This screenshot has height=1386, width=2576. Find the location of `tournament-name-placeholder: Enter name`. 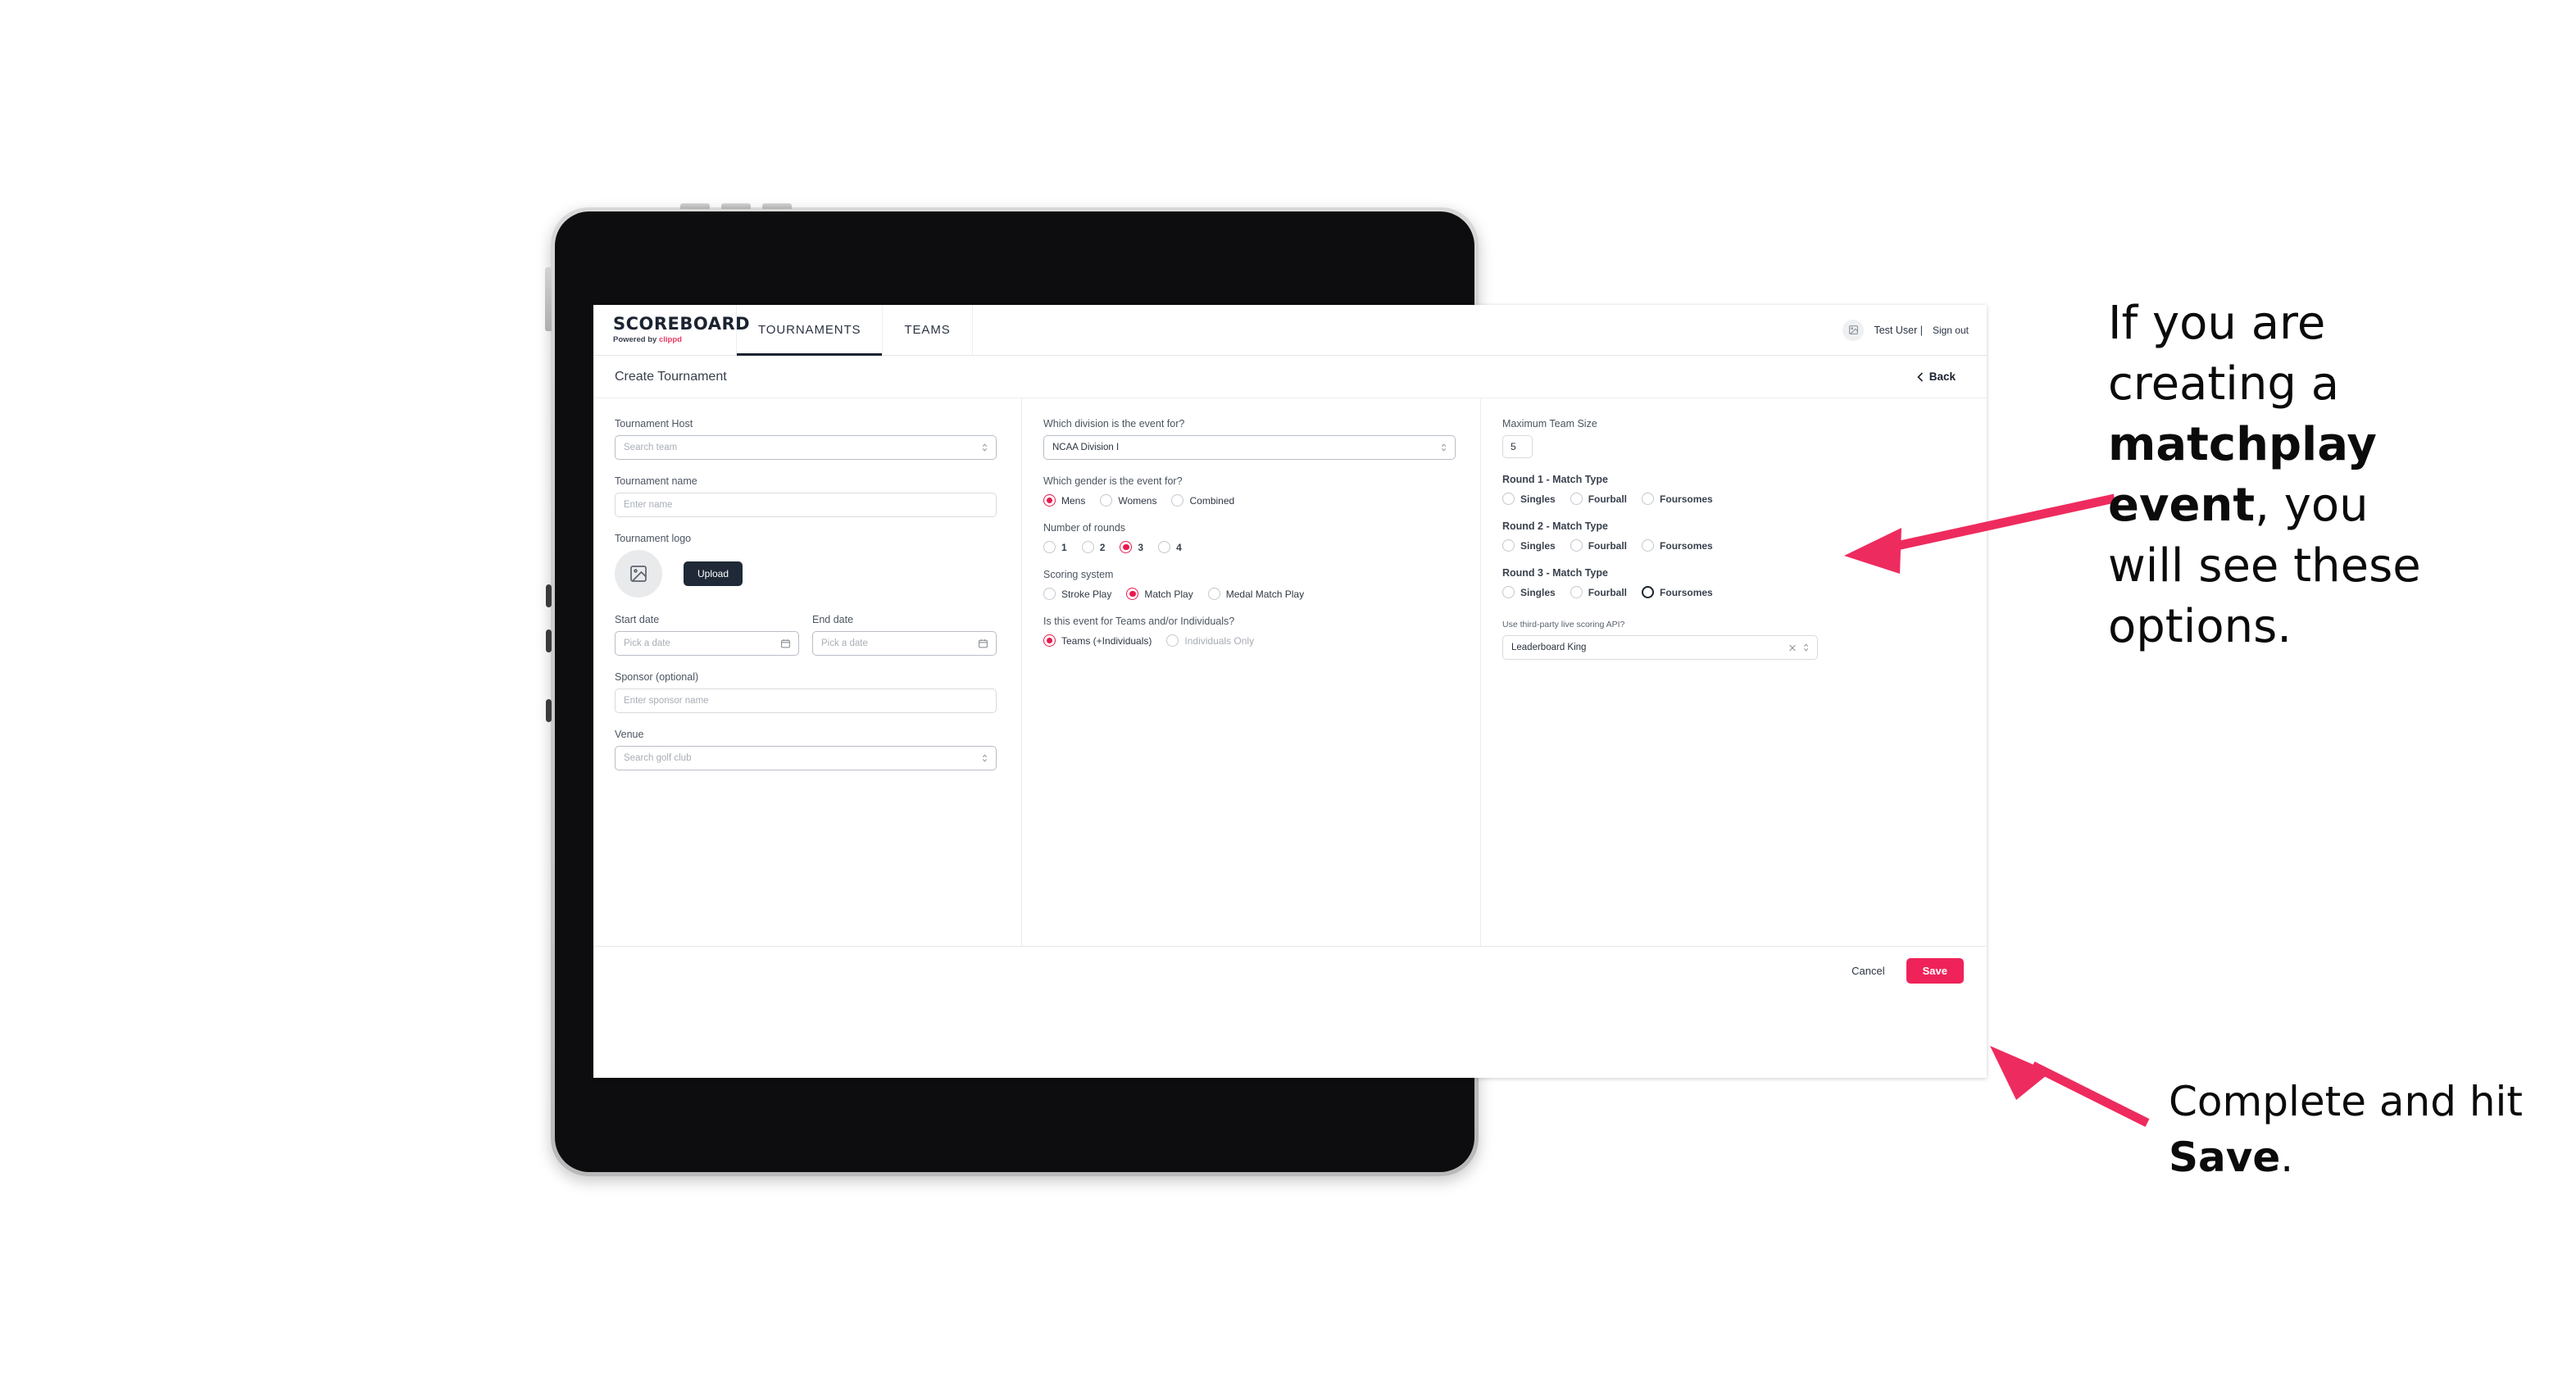

tournament-name-placeholder: Enter name is located at coordinates (648, 505).